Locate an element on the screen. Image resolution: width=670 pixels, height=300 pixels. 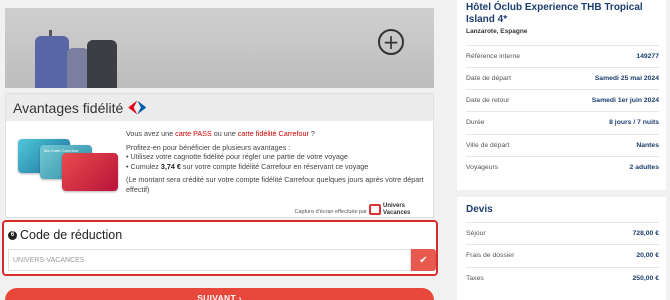
quote-row: Frais de dossier 20,00 € is located at coordinates (562, 255).